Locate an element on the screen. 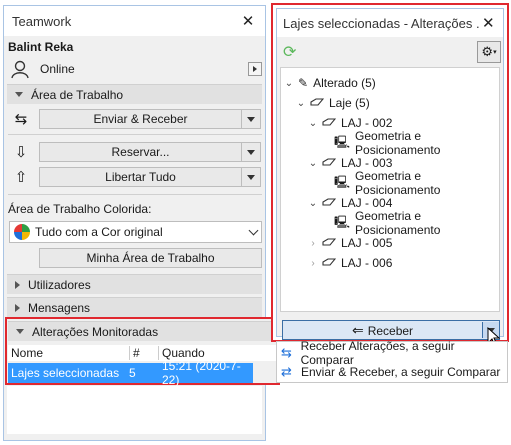 The height and width of the screenshot is (445, 511). release-all-button: Libertar Tudo is located at coordinates (150, 177).